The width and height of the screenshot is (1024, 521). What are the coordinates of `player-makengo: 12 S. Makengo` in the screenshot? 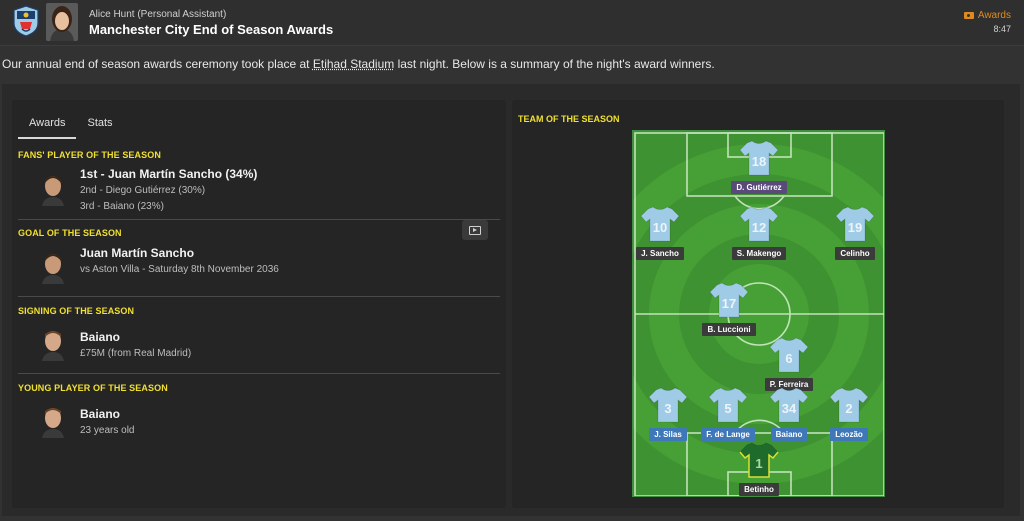 It's located at (759, 233).